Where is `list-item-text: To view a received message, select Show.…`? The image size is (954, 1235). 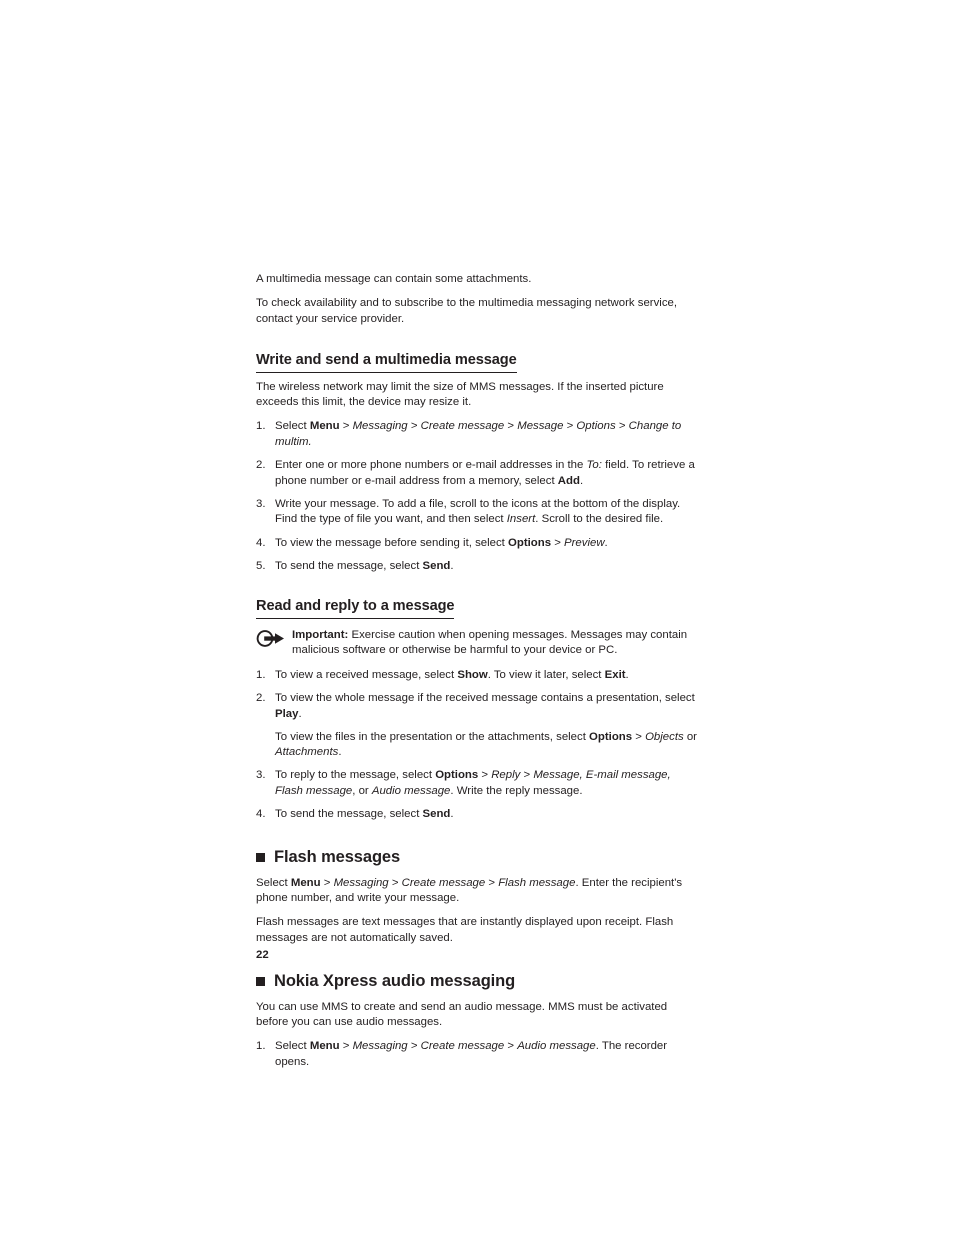 list-item-text: To view a received message, select Show.… is located at coordinates (452, 674).